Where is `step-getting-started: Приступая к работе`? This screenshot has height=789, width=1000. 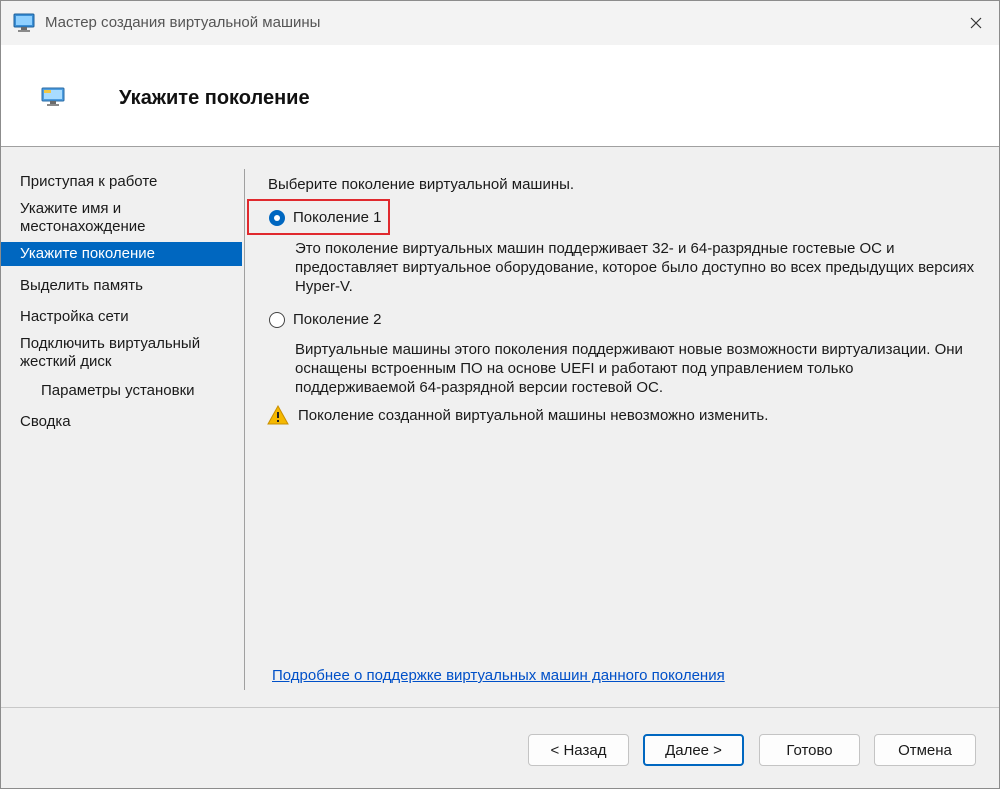
step-getting-started: Приступая к работе is located at coordinates (121, 182).